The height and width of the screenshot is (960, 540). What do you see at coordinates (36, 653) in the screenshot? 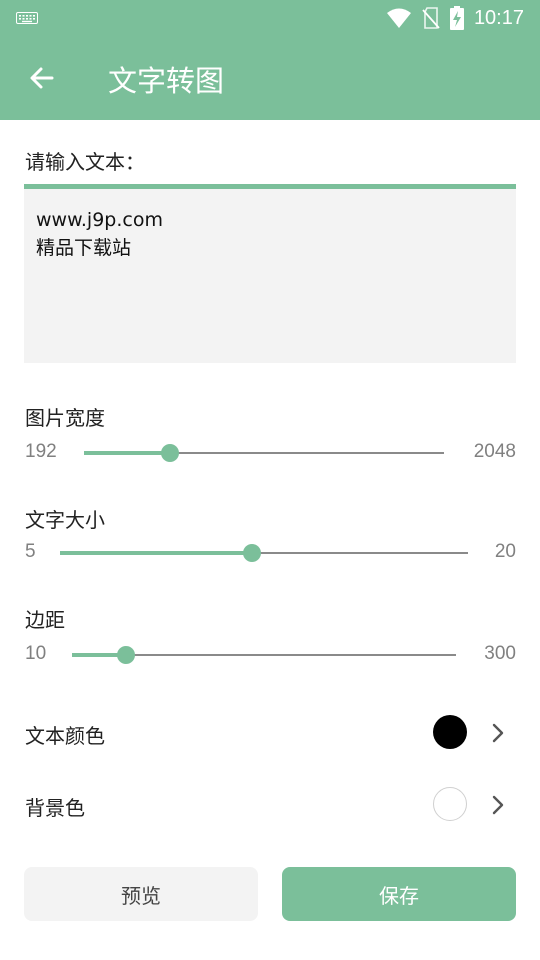
I see `margin-min: 10` at bounding box center [36, 653].